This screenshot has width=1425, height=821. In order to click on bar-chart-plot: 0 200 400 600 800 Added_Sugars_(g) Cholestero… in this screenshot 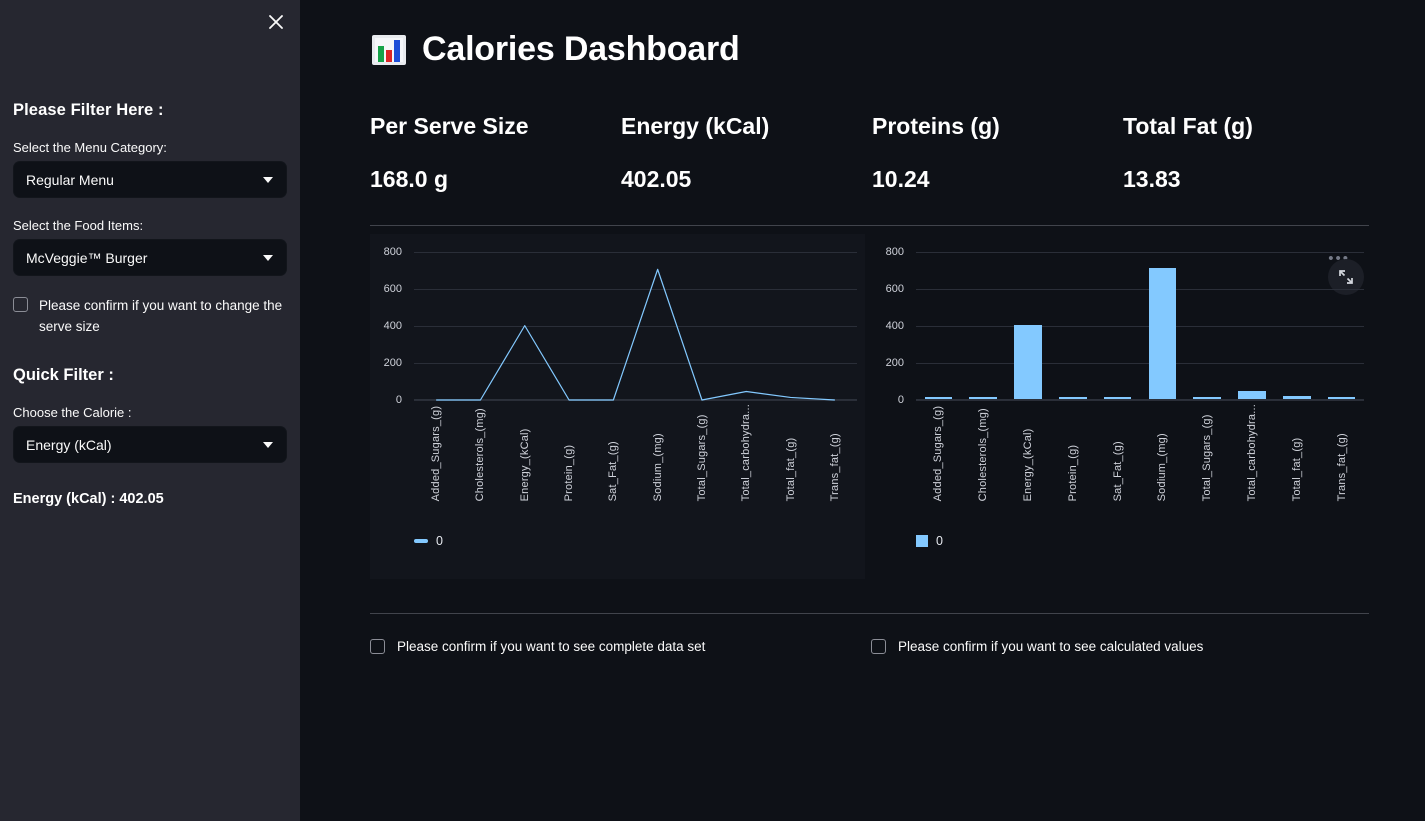, I will do `click(1122, 373)`.